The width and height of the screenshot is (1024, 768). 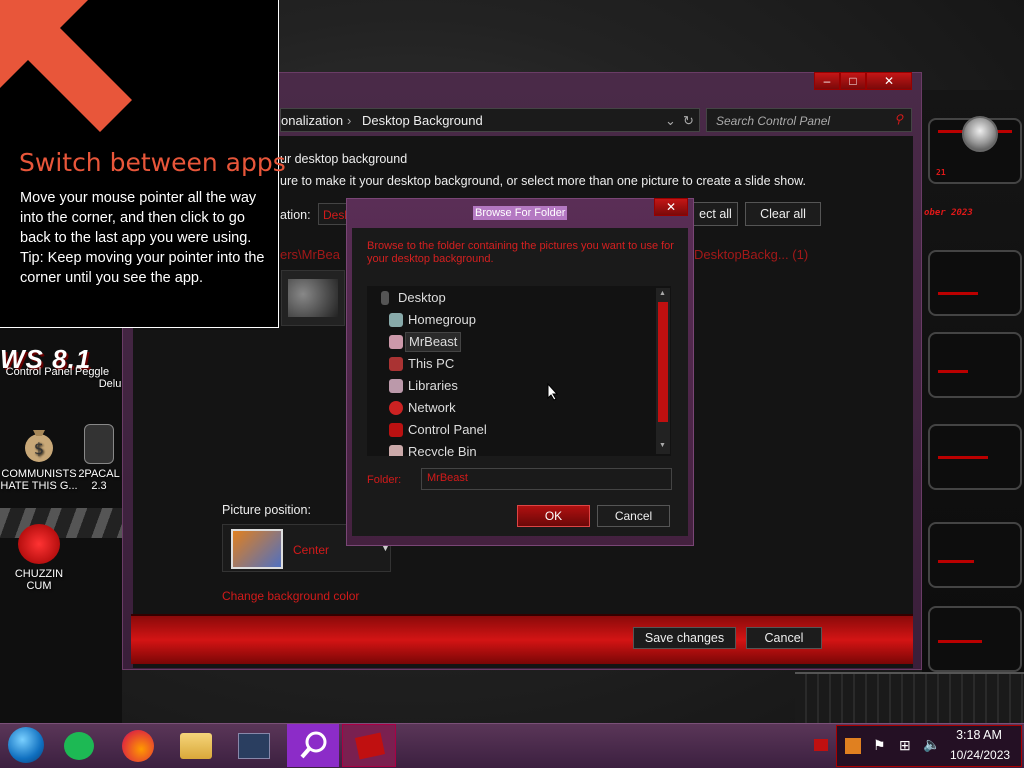 I want to click on tree-item-label: Network, so click(x=432, y=407).